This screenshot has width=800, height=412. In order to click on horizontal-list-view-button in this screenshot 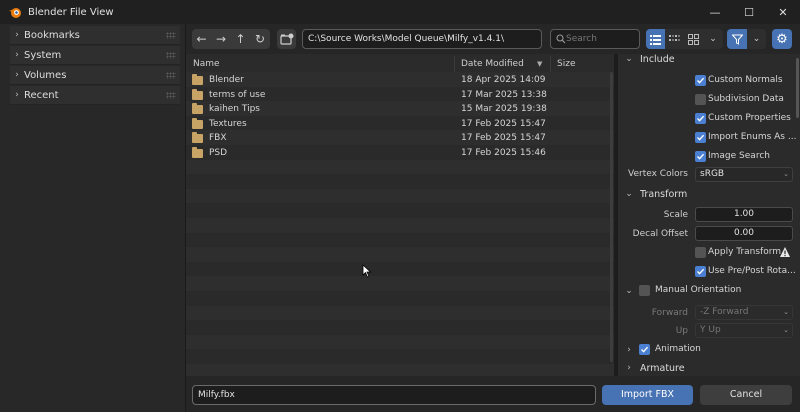, I will do `click(674, 39)`.